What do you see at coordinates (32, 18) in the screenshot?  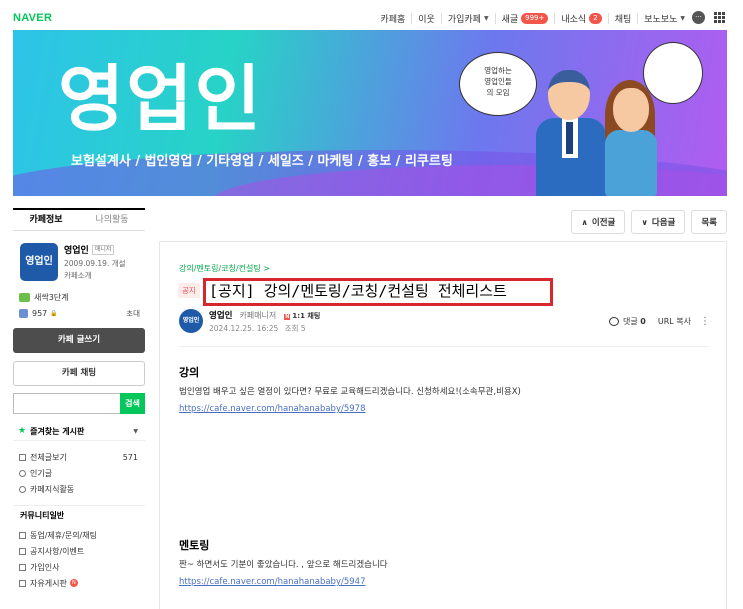 I see `naver-logo: NAVER` at bounding box center [32, 18].